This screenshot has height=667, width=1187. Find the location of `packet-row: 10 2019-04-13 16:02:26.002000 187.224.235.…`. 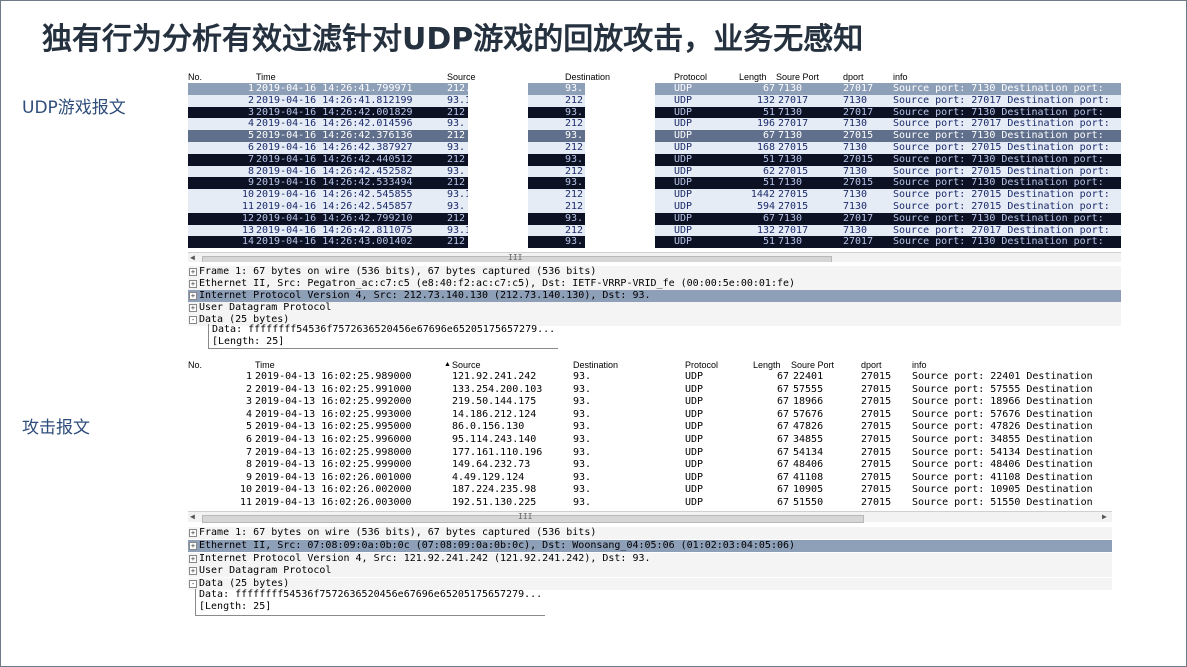

packet-row: 10 2019-04-13 16:02:26.002000 187.224.235.… is located at coordinates (650, 490).